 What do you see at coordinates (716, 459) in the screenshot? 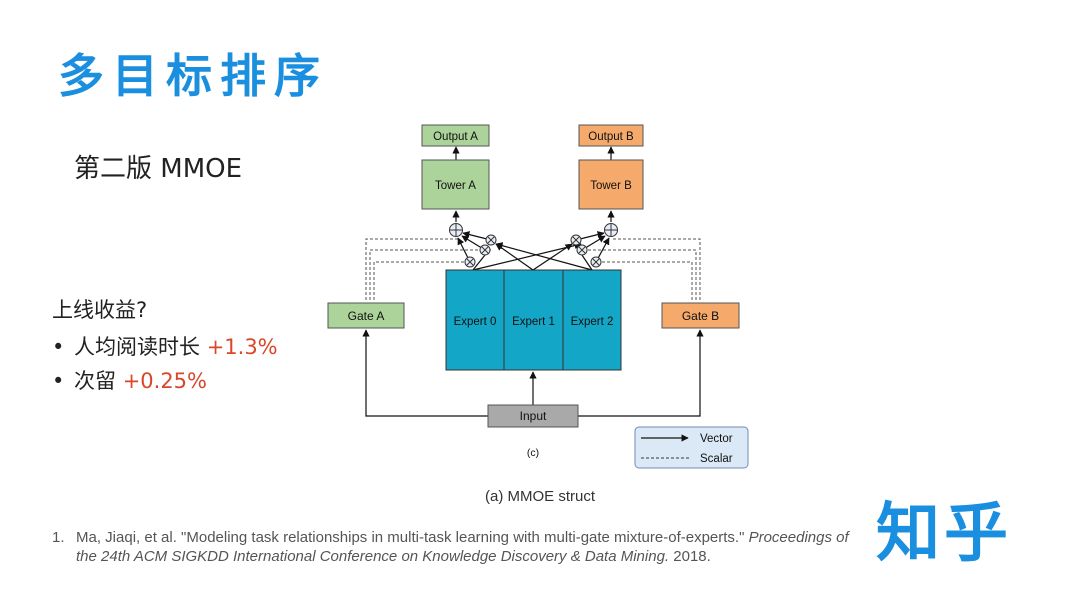
I see `legend-scalar-label: Scalar` at bounding box center [716, 459].